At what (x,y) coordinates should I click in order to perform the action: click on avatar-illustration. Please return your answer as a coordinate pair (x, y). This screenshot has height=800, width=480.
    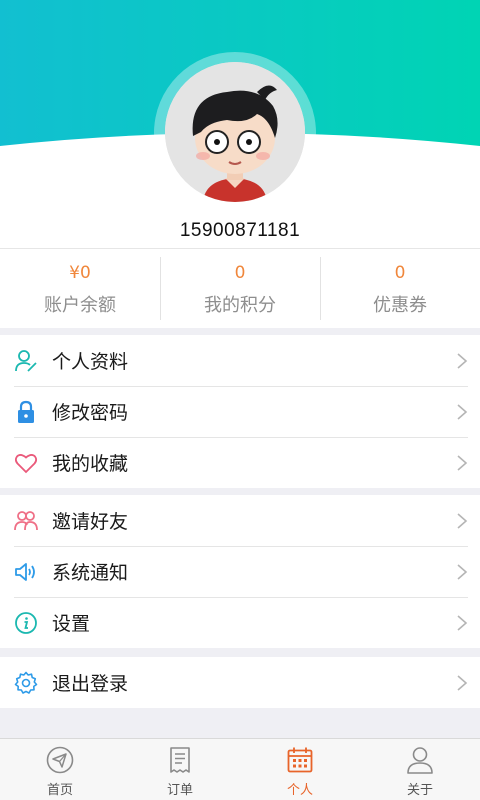
    Looking at the image, I should click on (235, 132).